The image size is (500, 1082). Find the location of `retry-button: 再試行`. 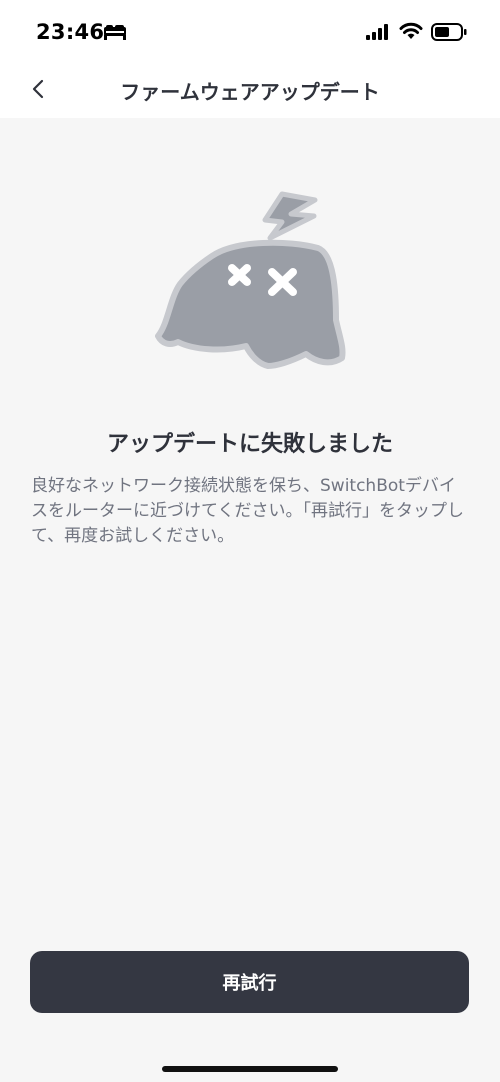

retry-button: 再試行 is located at coordinates (249, 982).